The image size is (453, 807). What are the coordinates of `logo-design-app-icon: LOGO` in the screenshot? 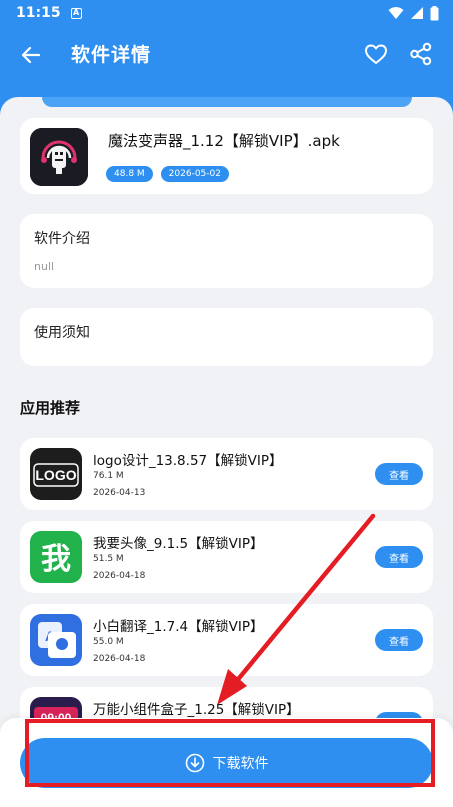 It's located at (56, 474).